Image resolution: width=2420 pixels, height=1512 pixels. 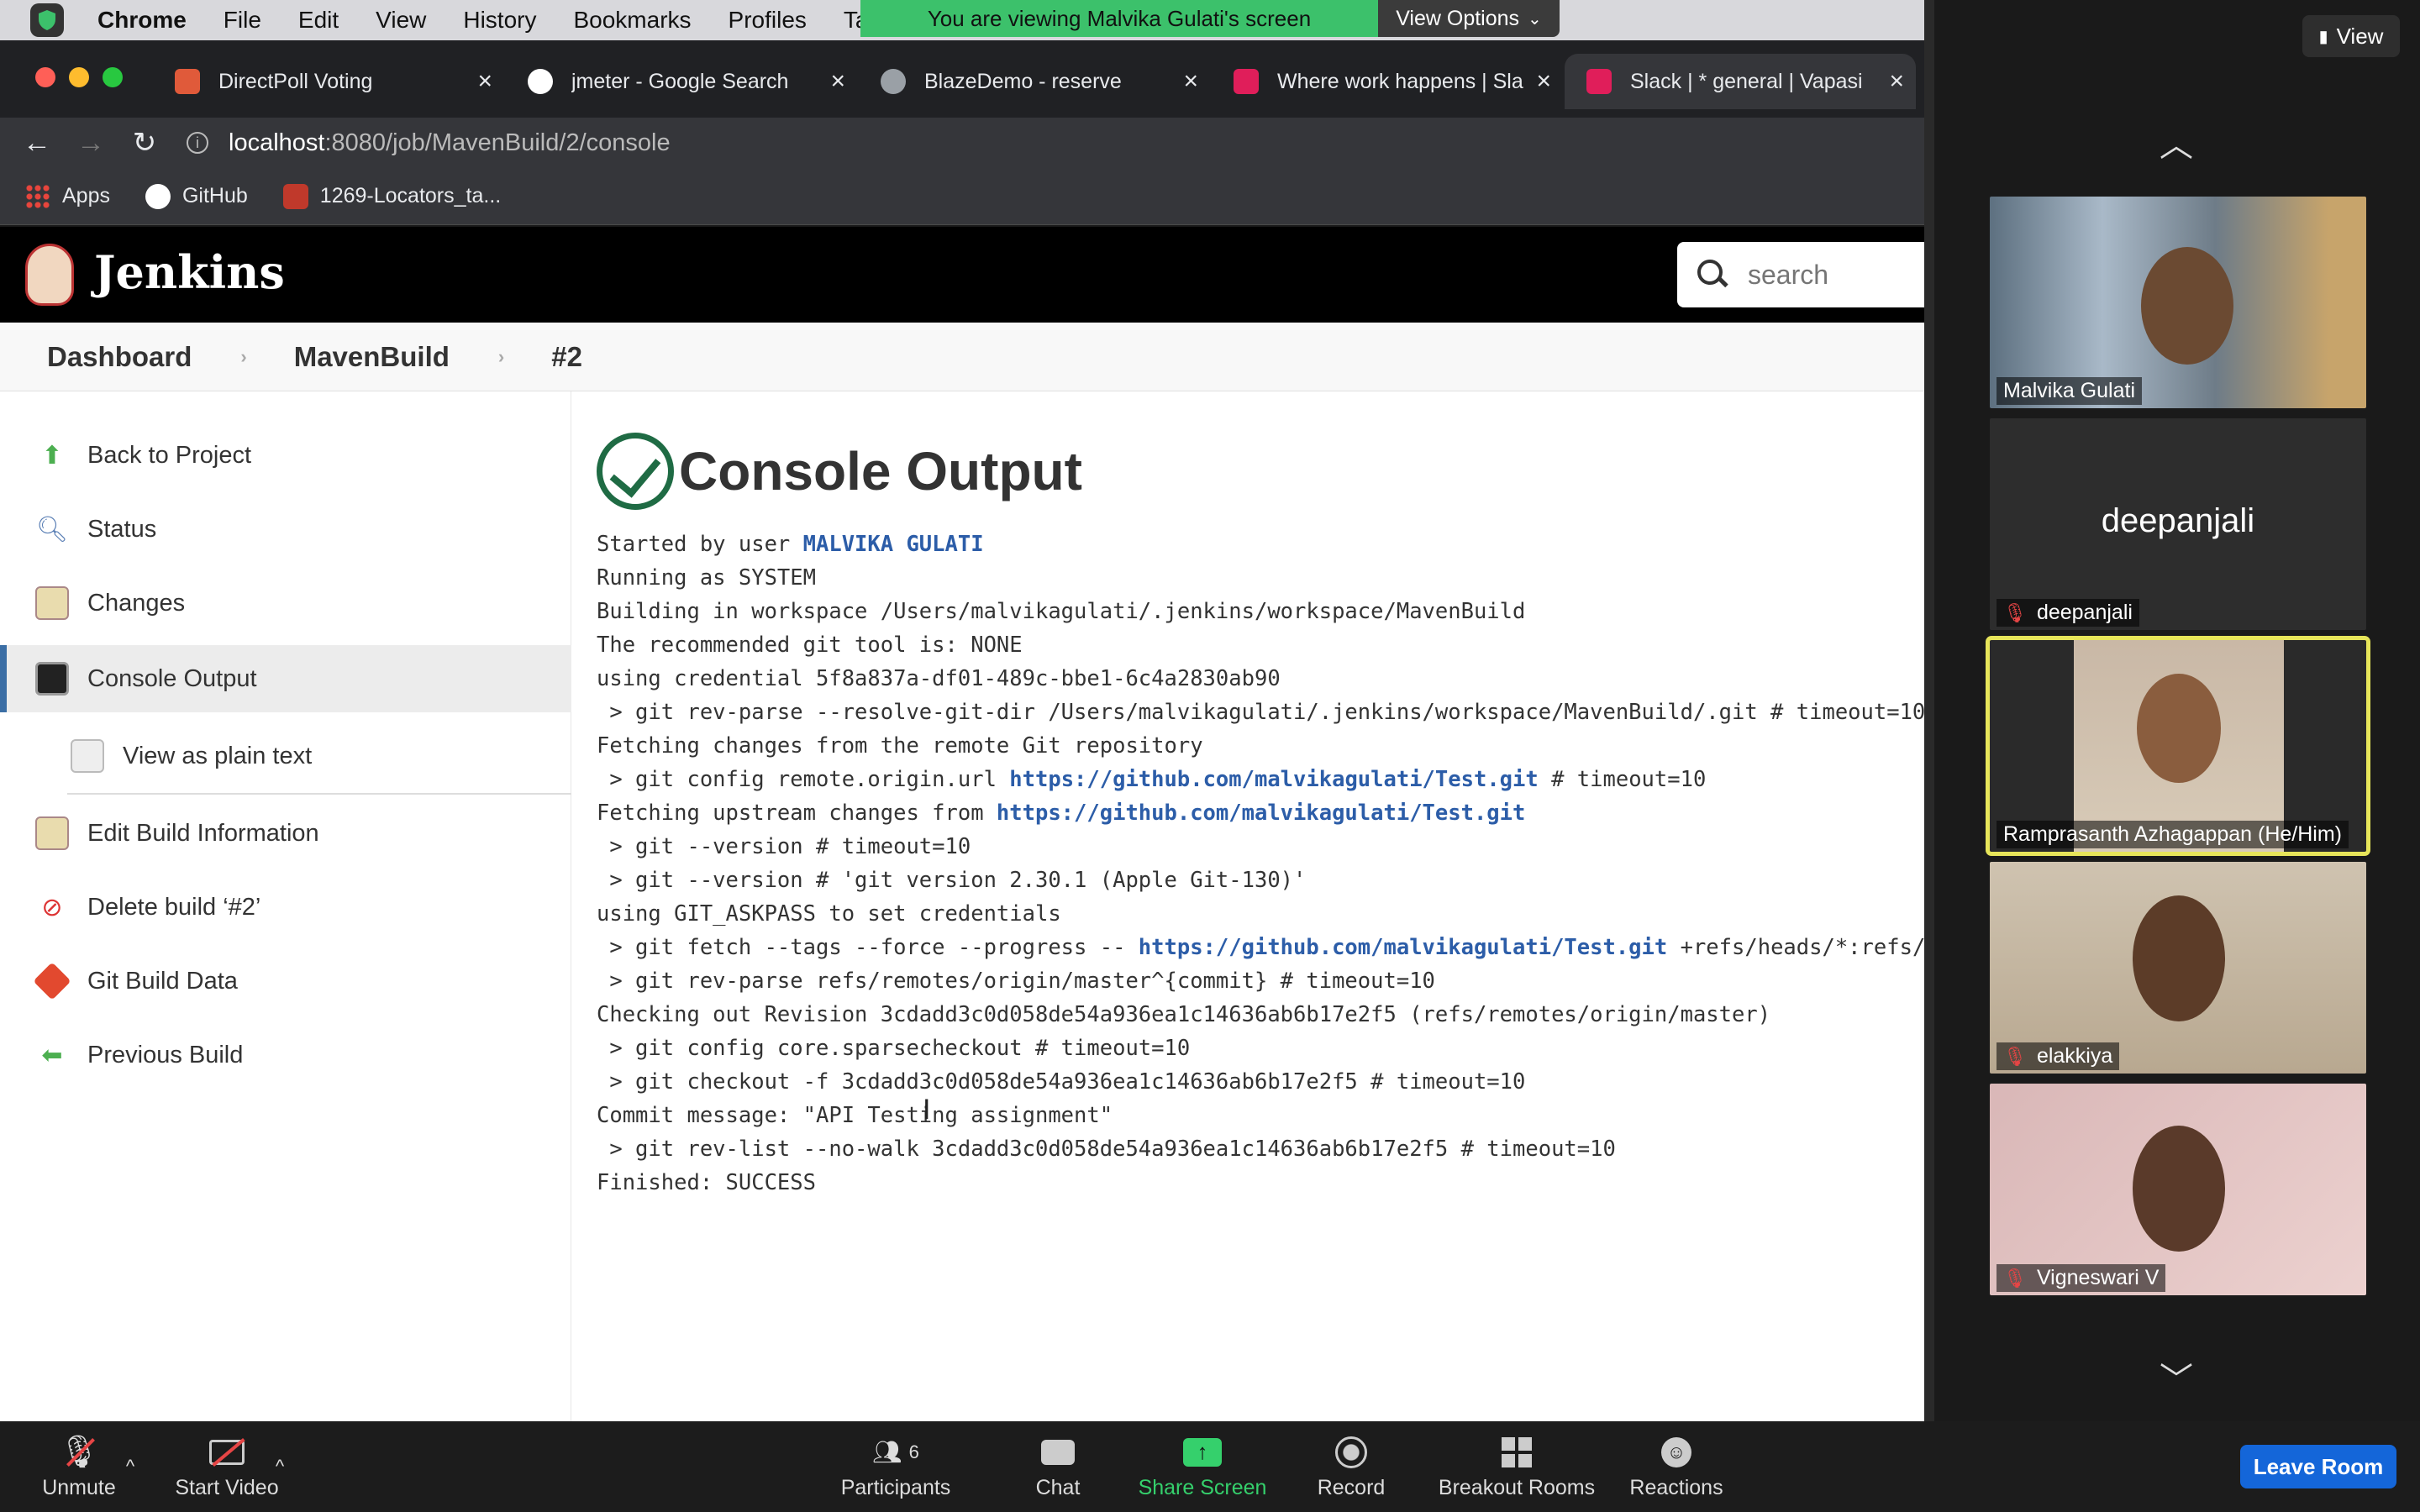 I want to click on bookmark-github: GitHub, so click(x=196, y=196).